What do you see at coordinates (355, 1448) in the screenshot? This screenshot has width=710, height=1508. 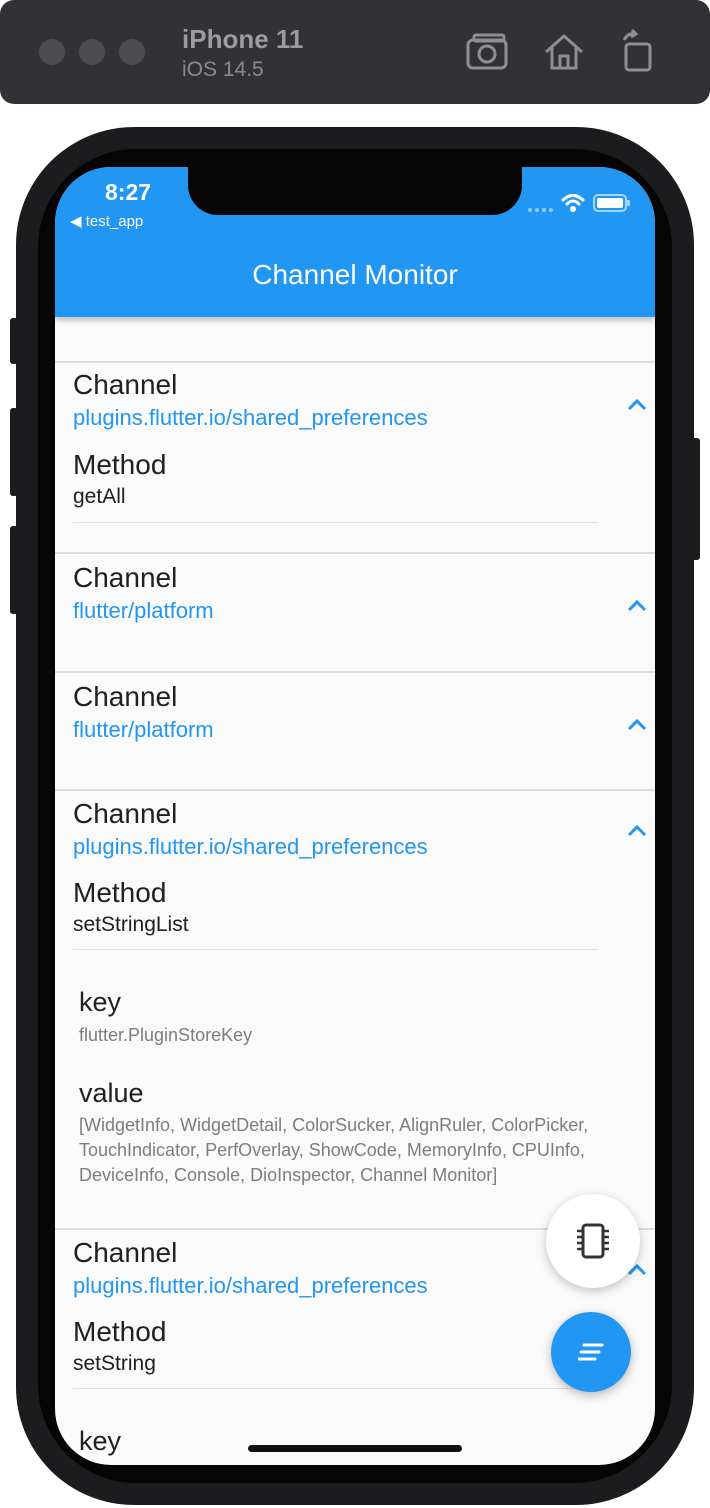 I see `home-indicator` at bounding box center [355, 1448].